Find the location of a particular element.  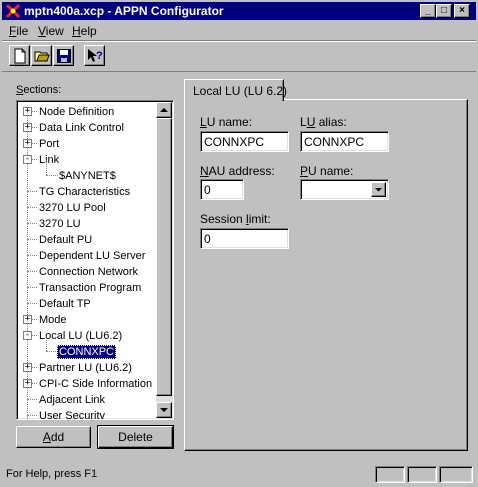

minimize-button: _ is located at coordinates (428, 11).